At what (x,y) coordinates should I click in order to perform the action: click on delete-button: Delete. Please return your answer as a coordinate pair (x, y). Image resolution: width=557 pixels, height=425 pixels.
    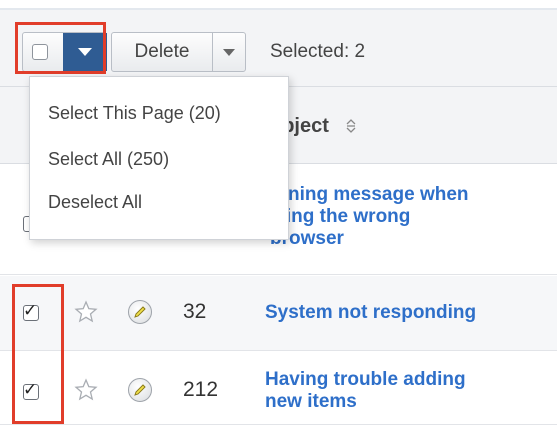
    Looking at the image, I should click on (162, 52).